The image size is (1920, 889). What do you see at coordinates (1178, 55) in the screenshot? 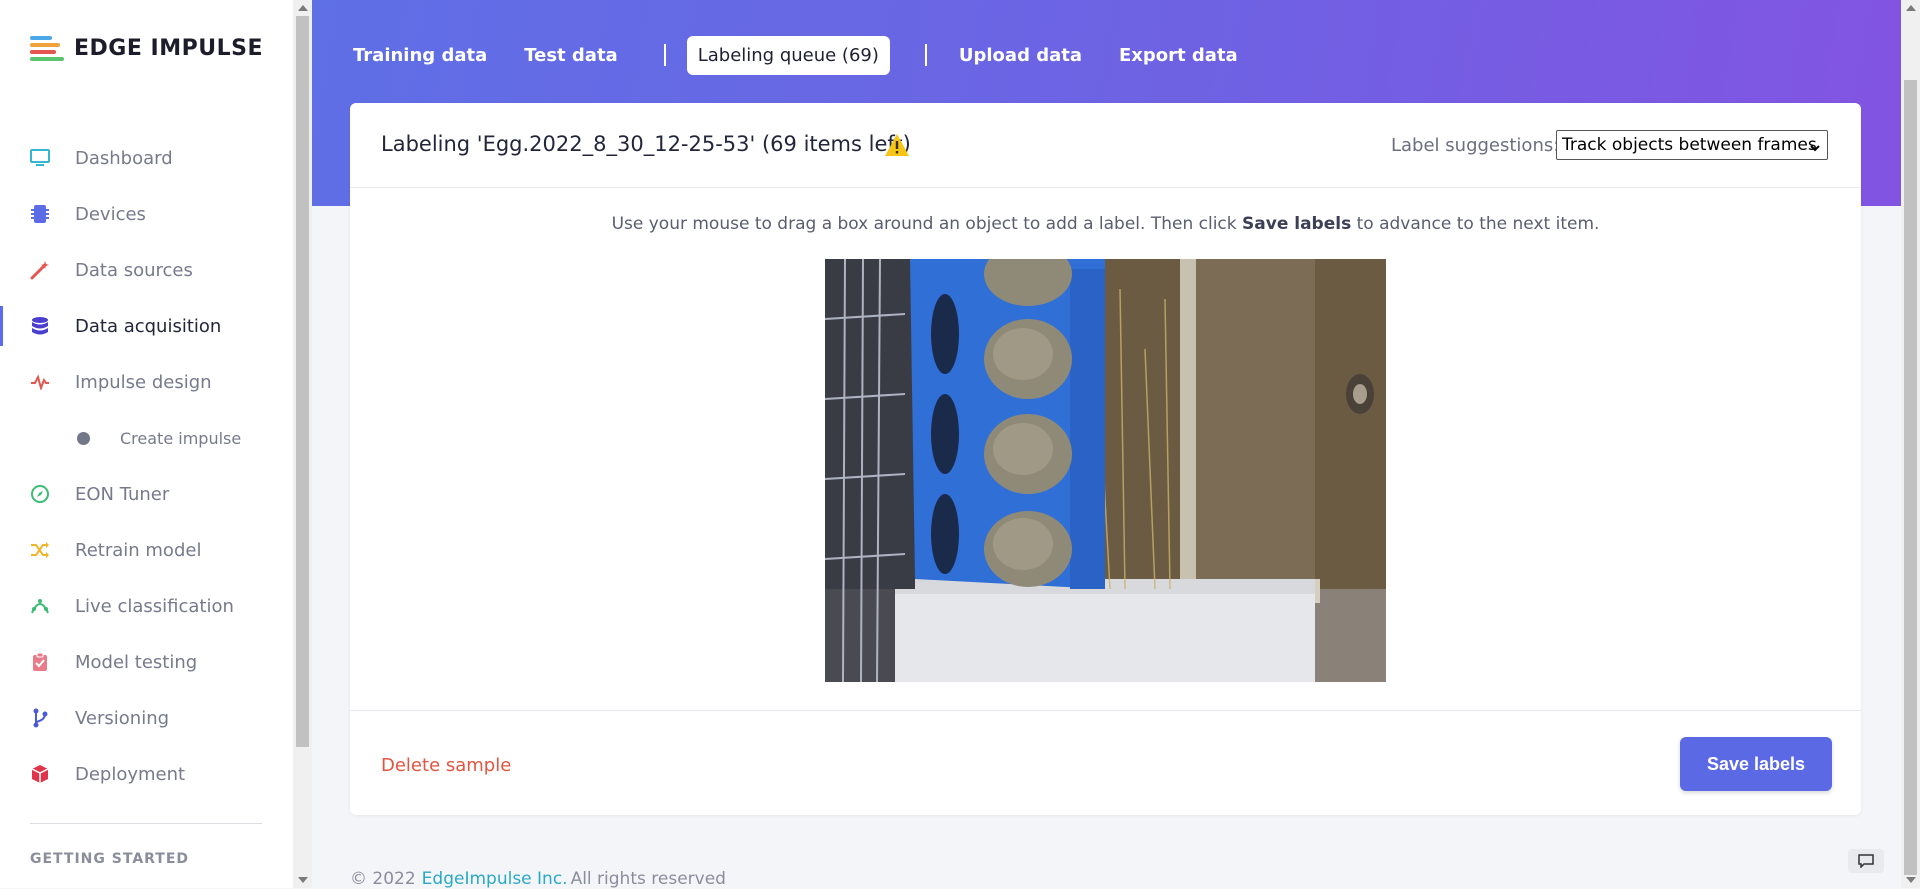
I see `tab-export-data: Export data` at bounding box center [1178, 55].